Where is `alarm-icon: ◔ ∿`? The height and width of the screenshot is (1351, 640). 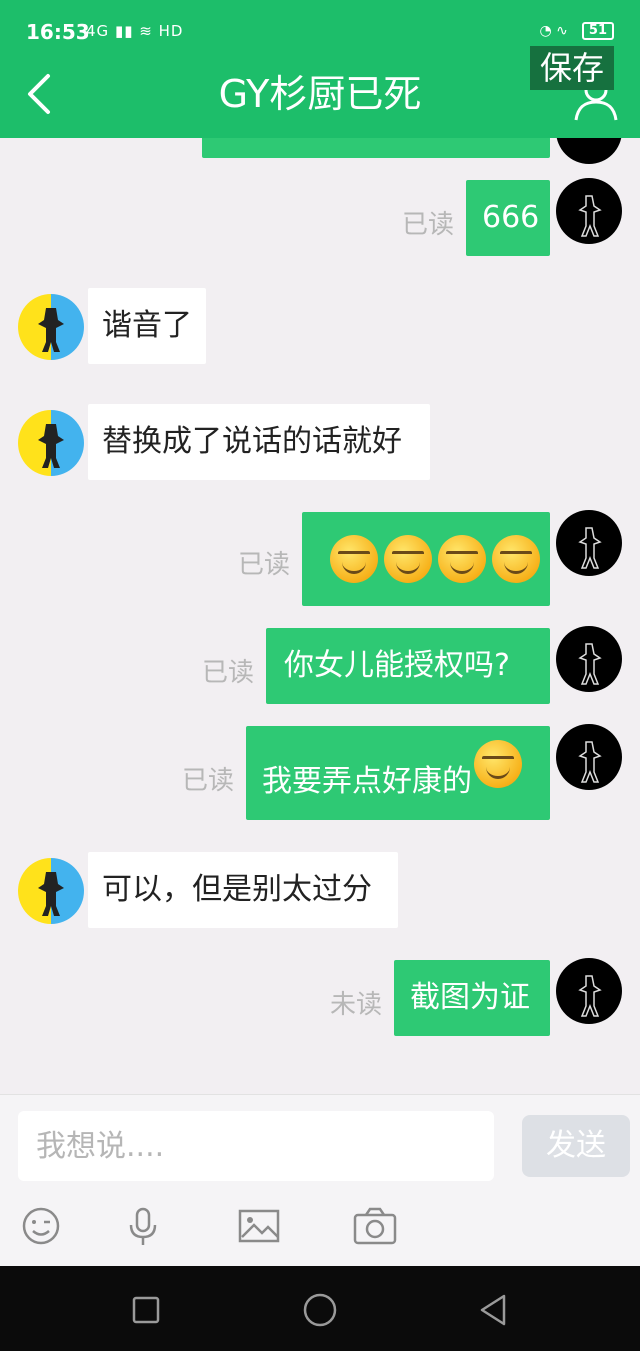 alarm-icon: ◔ ∿ is located at coordinates (553, 31).